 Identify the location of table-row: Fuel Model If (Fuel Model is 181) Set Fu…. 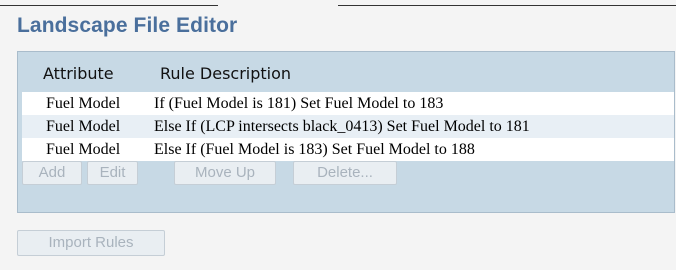
(348, 103).